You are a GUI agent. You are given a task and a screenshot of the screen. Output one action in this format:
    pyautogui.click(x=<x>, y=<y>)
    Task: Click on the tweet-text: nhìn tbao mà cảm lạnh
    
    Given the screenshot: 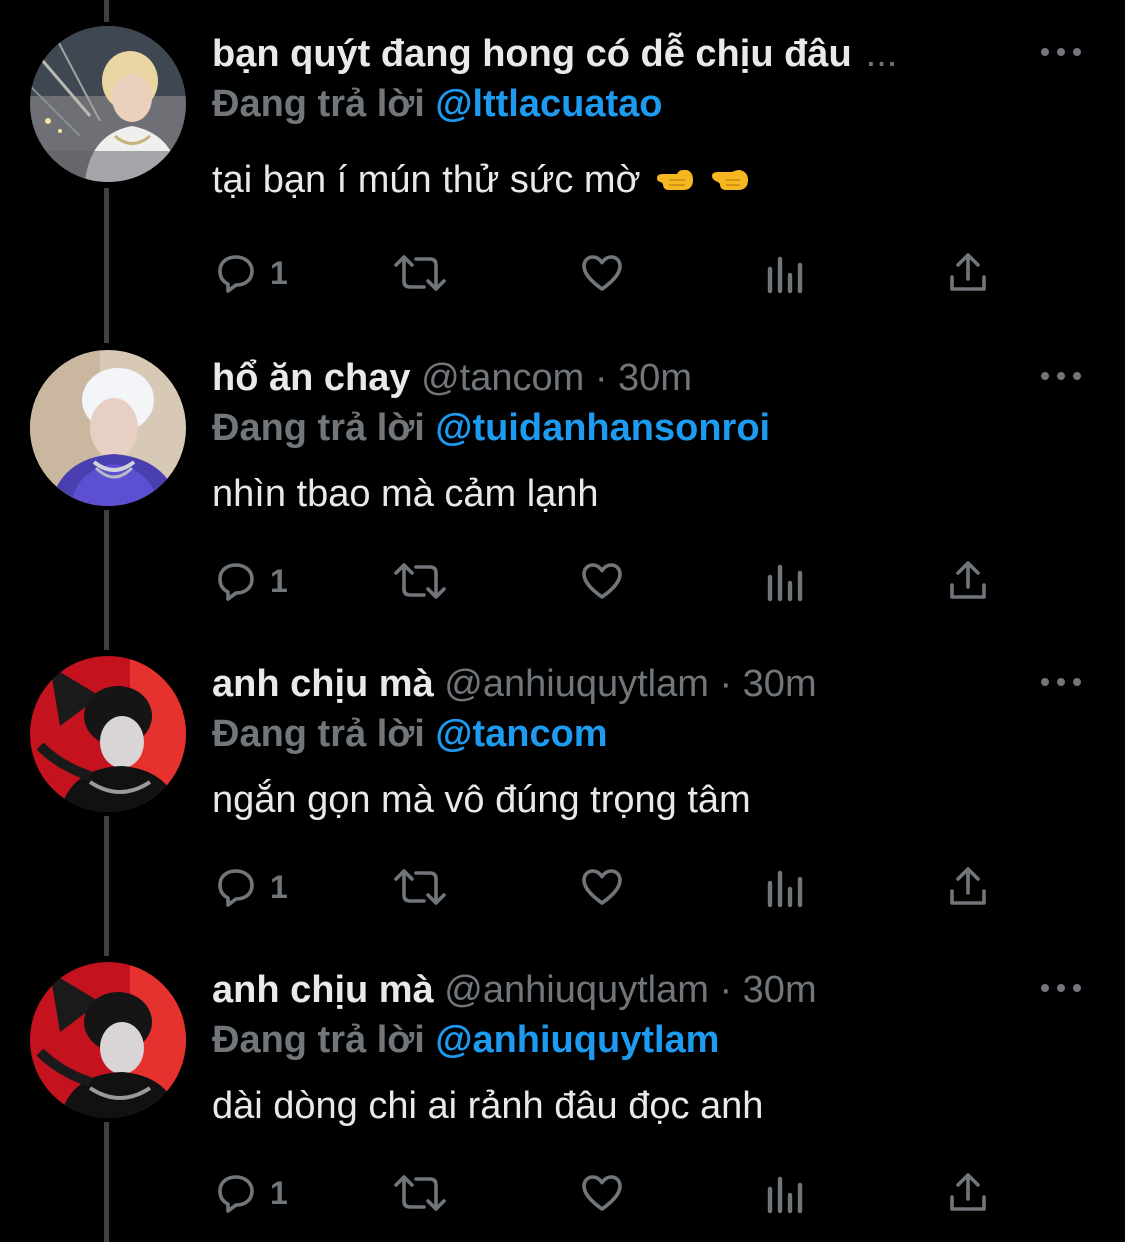 What is the action you would take?
    pyautogui.click(x=638, y=494)
    